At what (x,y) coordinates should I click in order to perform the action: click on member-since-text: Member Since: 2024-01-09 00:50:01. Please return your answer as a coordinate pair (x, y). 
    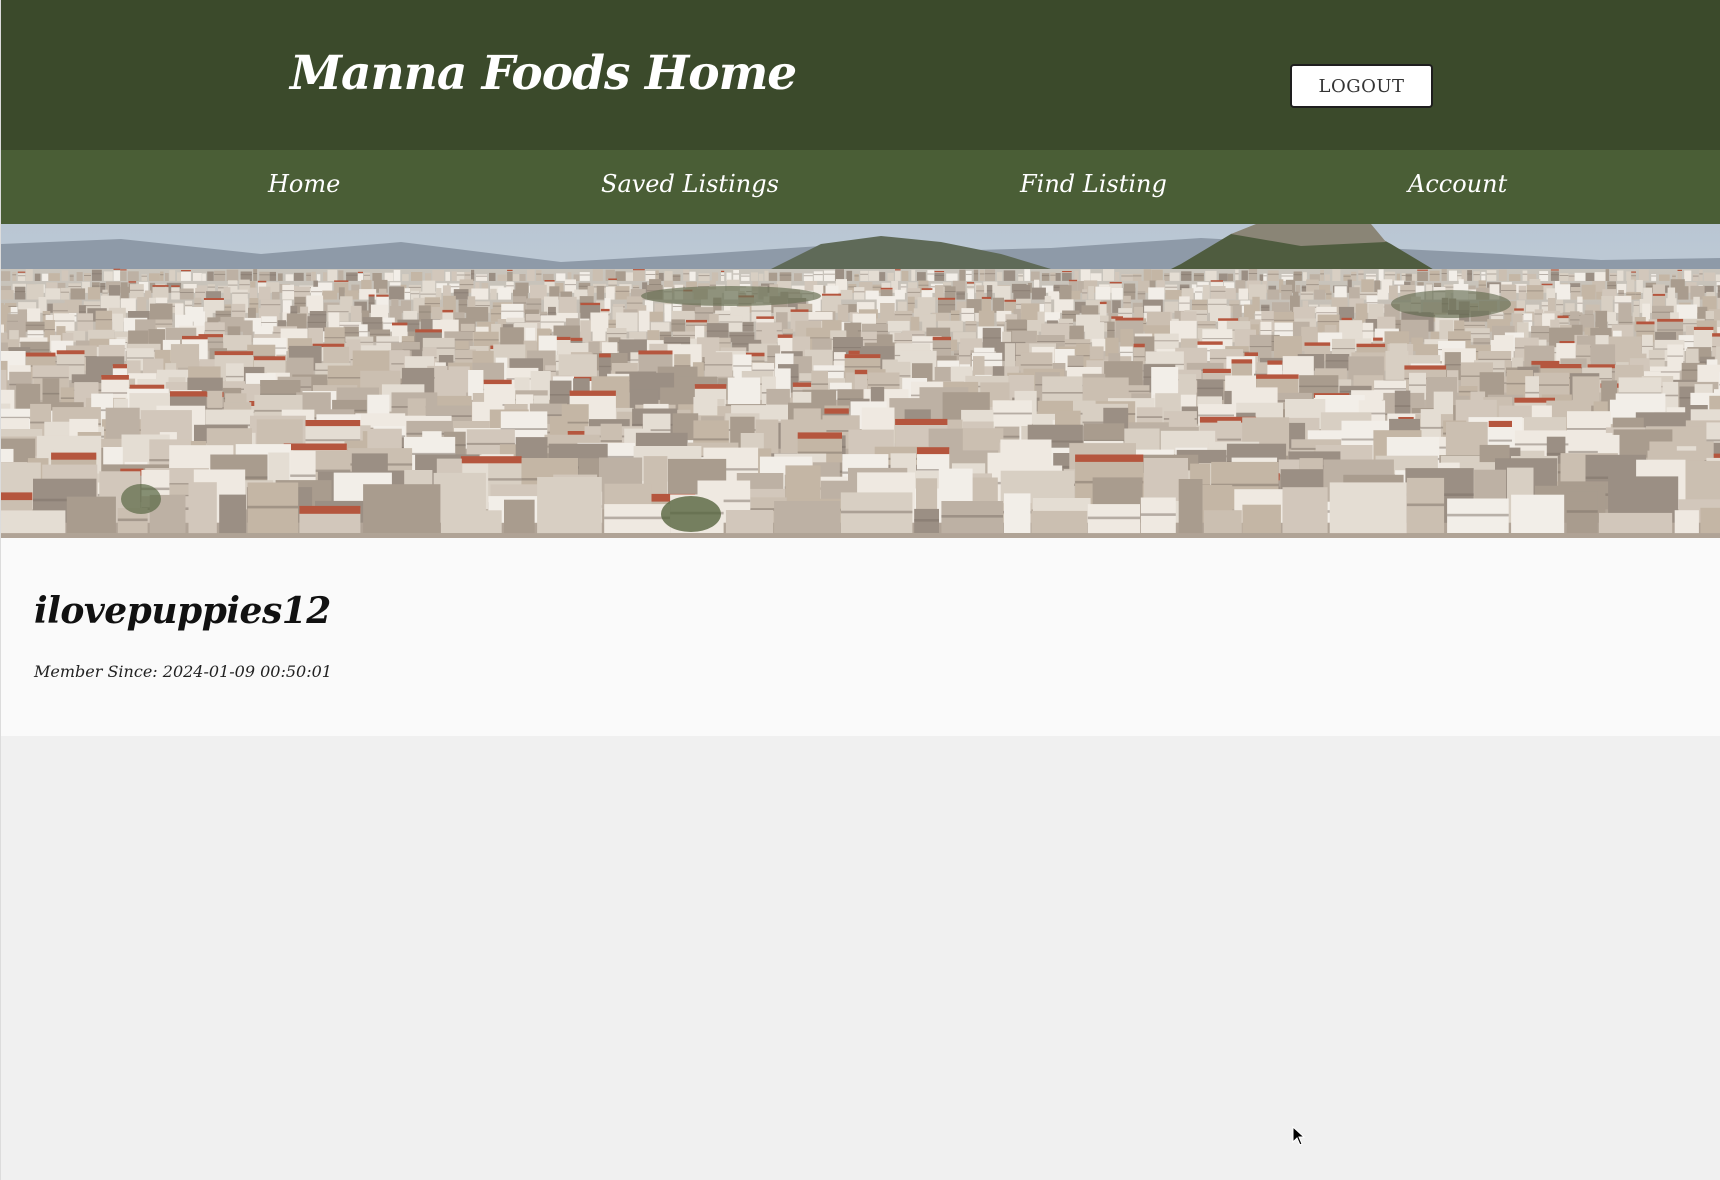
    Looking at the image, I should click on (183, 671).